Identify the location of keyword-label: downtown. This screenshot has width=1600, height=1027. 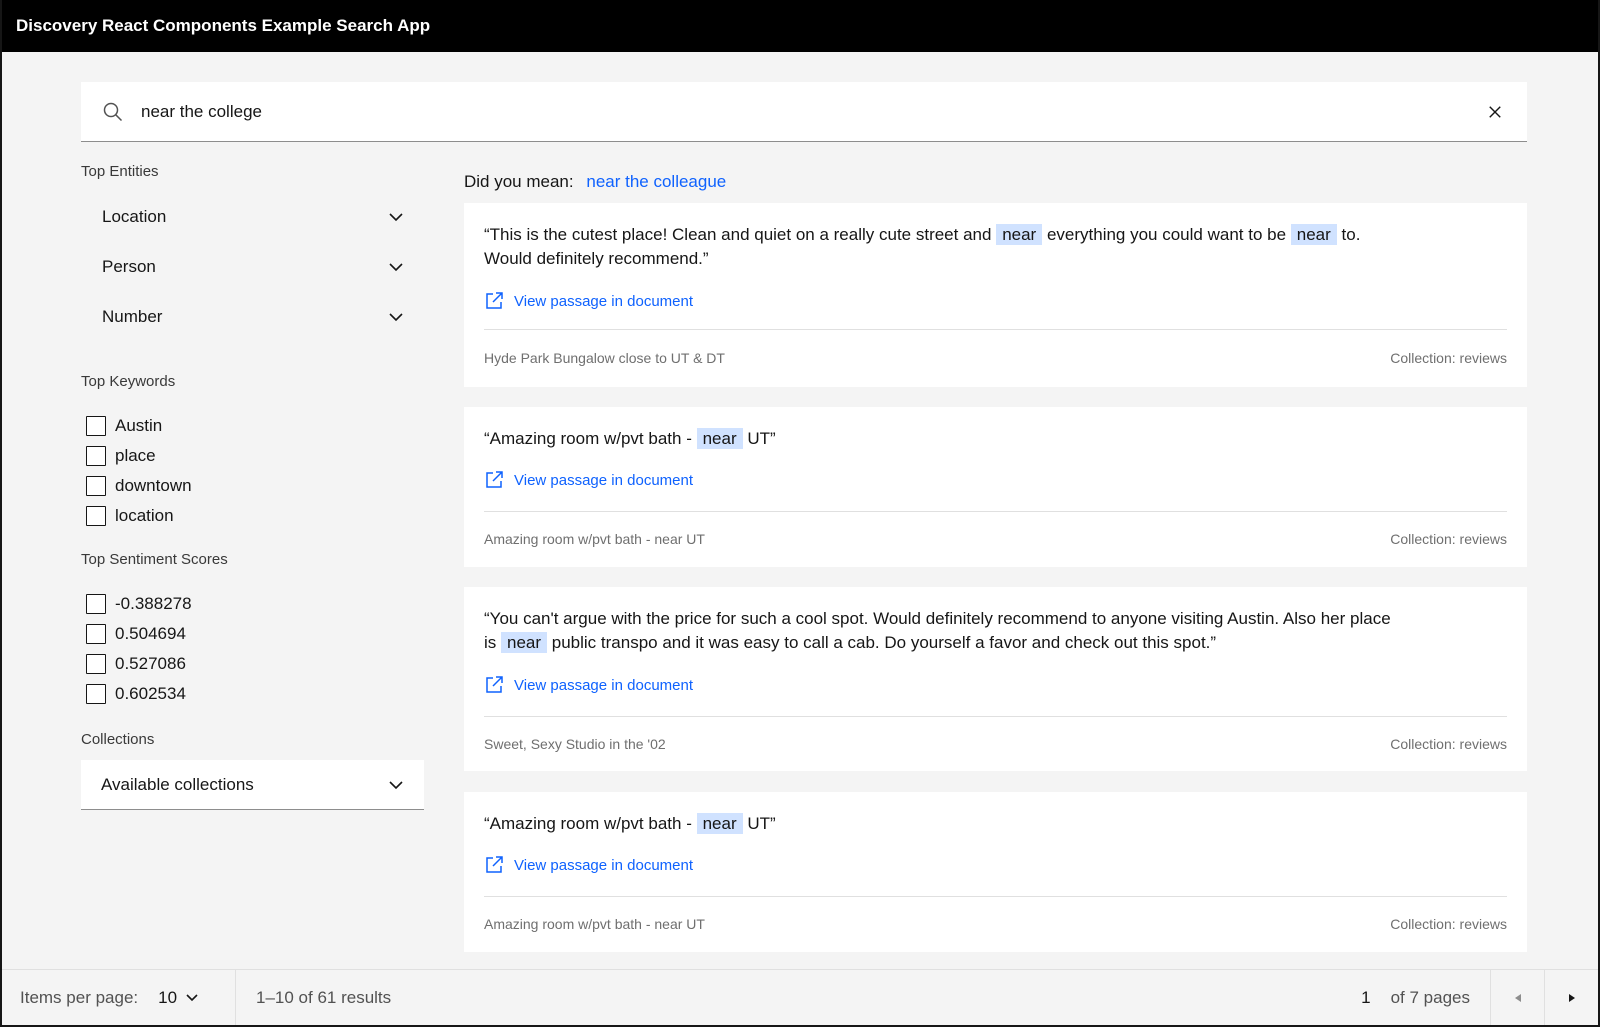
(153, 485).